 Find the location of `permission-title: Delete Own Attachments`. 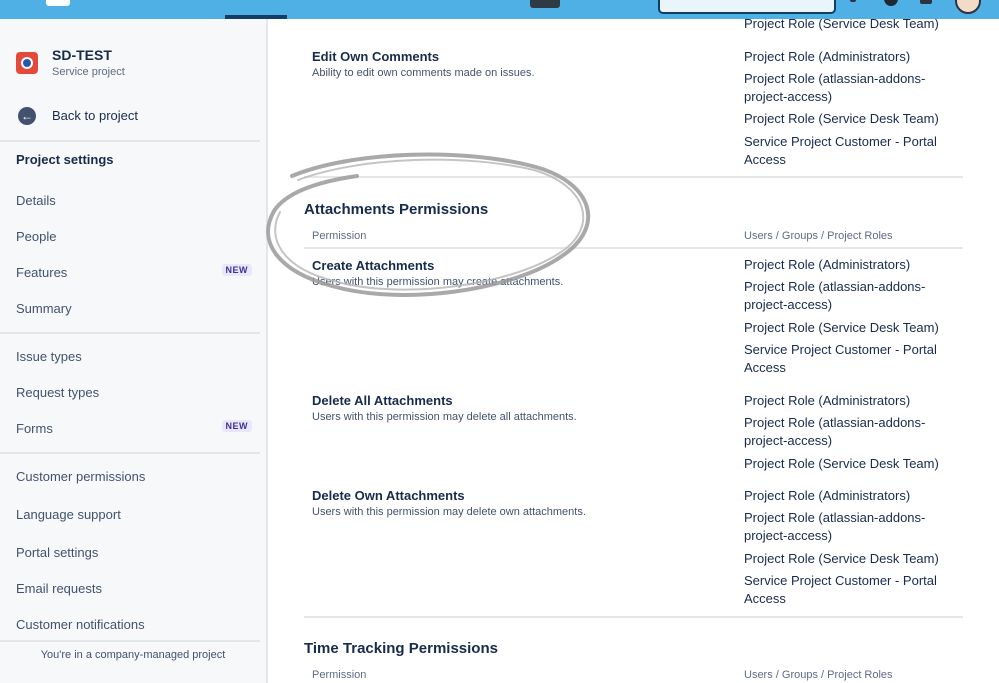

permission-title: Delete Own Attachments is located at coordinates (388, 495).